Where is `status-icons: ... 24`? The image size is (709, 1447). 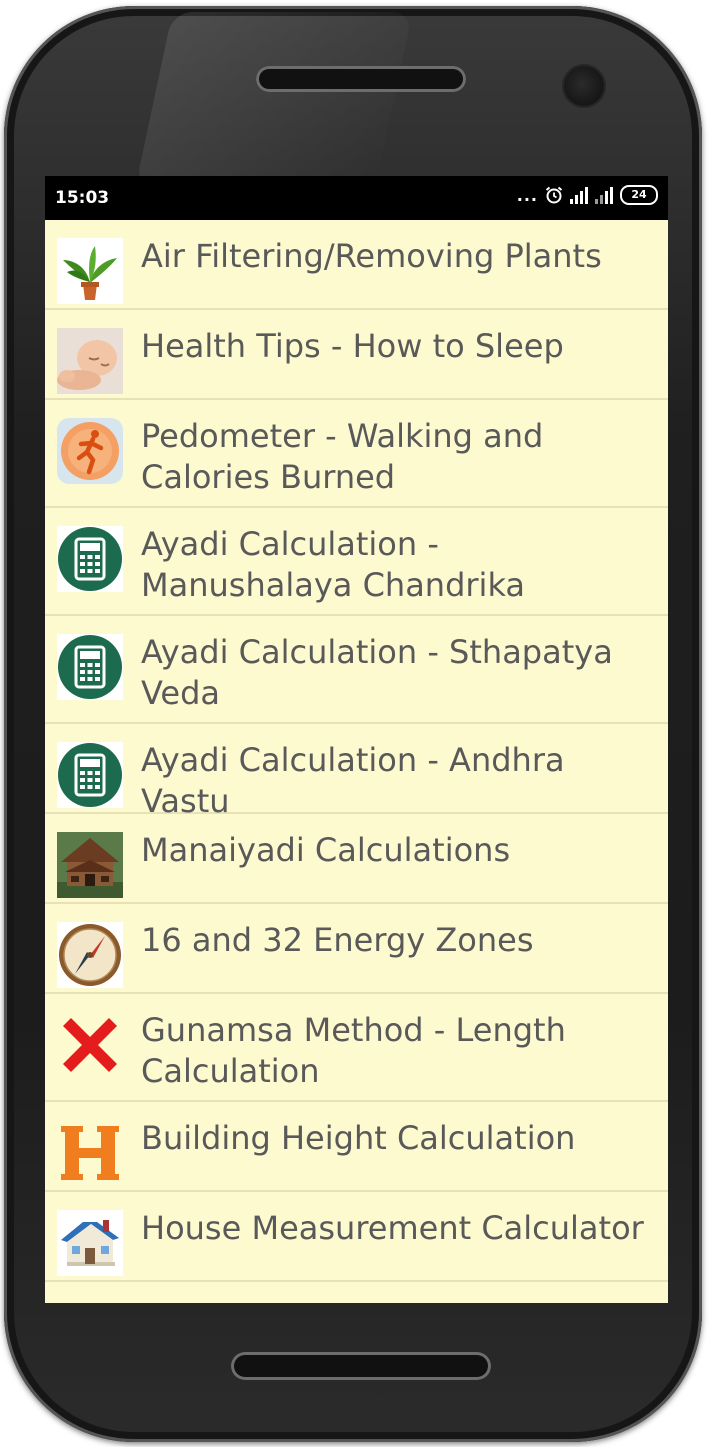
status-icons: ... 24 is located at coordinates (587, 195).